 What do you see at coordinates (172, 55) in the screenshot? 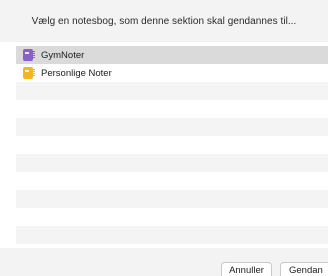
I see `notebook-item-gymnoter: GymNoter` at bounding box center [172, 55].